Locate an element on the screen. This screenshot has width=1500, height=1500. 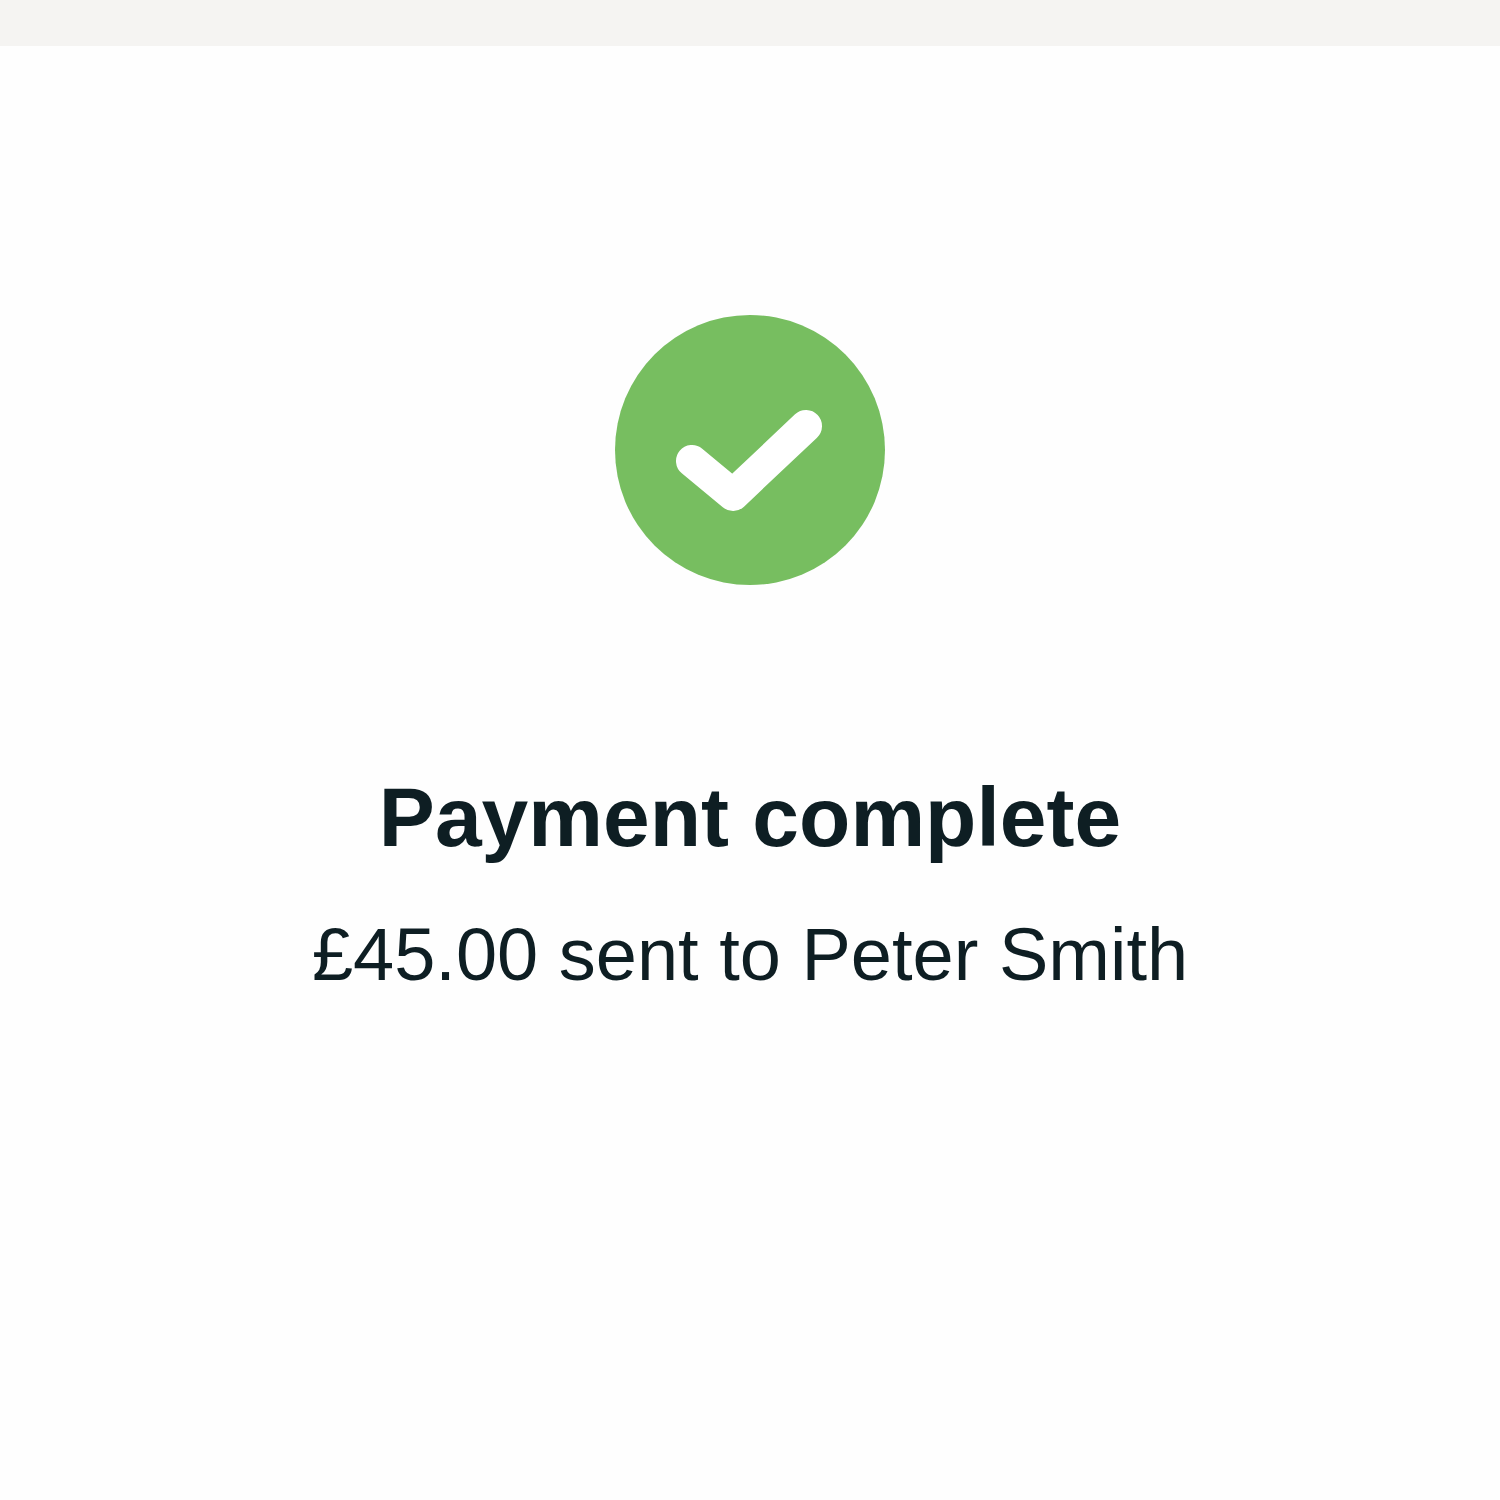
success-check-icon is located at coordinates (750, 450).